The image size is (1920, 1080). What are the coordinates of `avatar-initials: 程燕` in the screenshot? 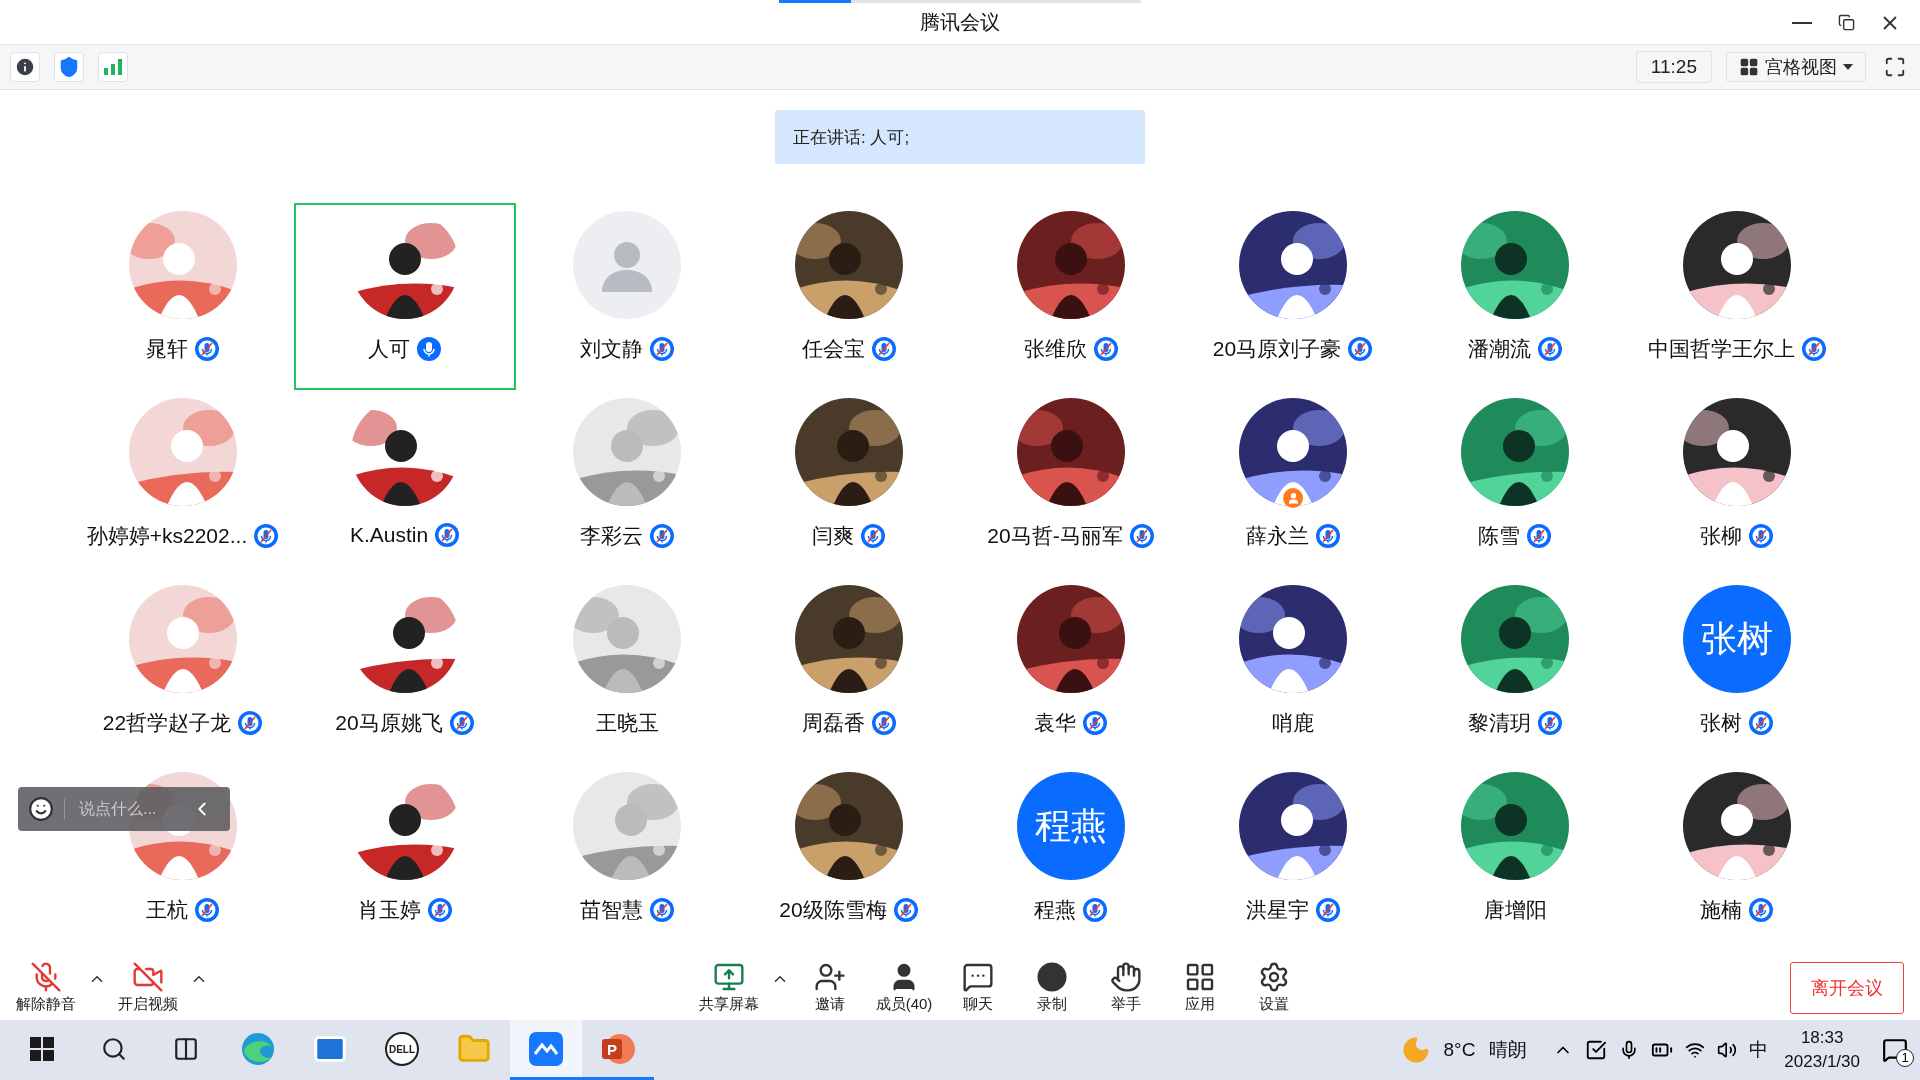 It's located at (1071, 826).